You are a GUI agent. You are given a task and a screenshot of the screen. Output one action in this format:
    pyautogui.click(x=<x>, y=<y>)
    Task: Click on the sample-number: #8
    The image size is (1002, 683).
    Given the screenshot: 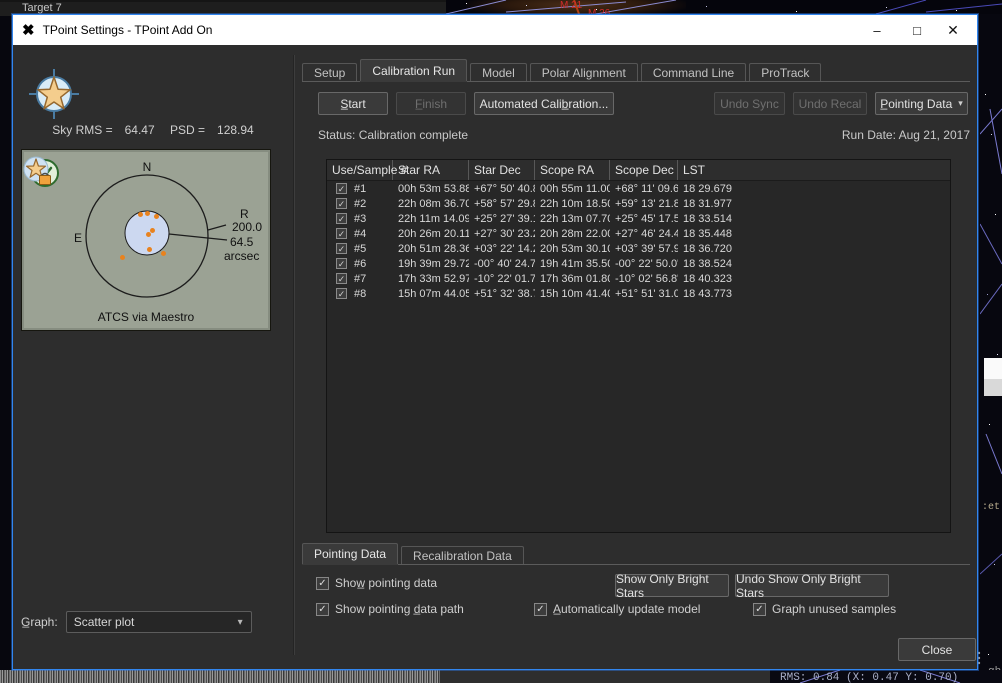 What is the action you would take?
    pyautogui.click(x=360, y=293)
    